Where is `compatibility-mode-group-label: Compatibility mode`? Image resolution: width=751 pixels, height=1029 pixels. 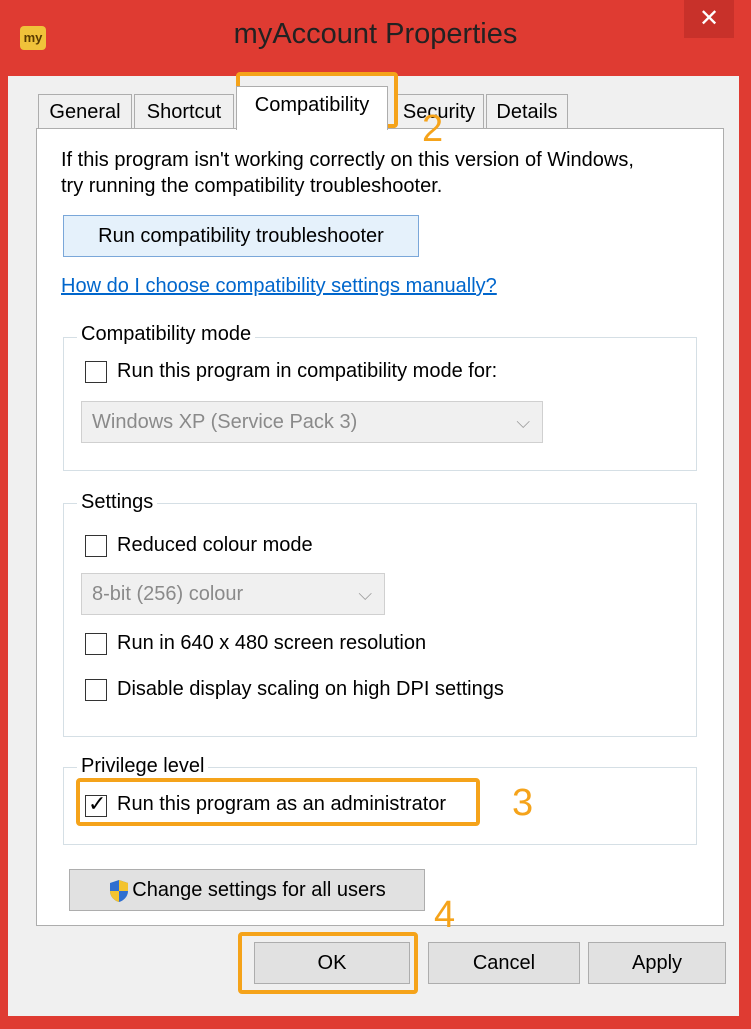 compatibility-mode-group-label: Compatibility mode is located at coordinates (166, 334).